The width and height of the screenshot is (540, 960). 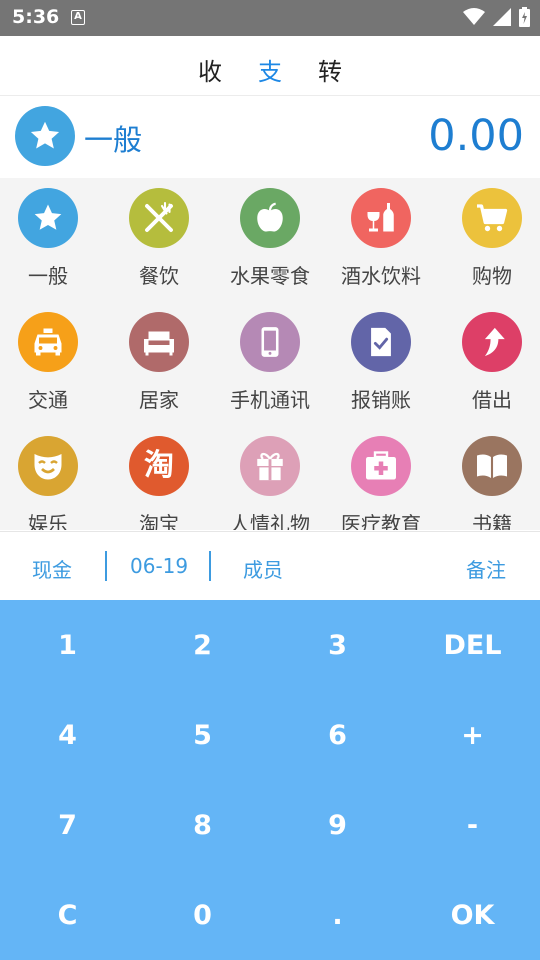 I want to click on sofa-icon, so click(x=159, y=342).